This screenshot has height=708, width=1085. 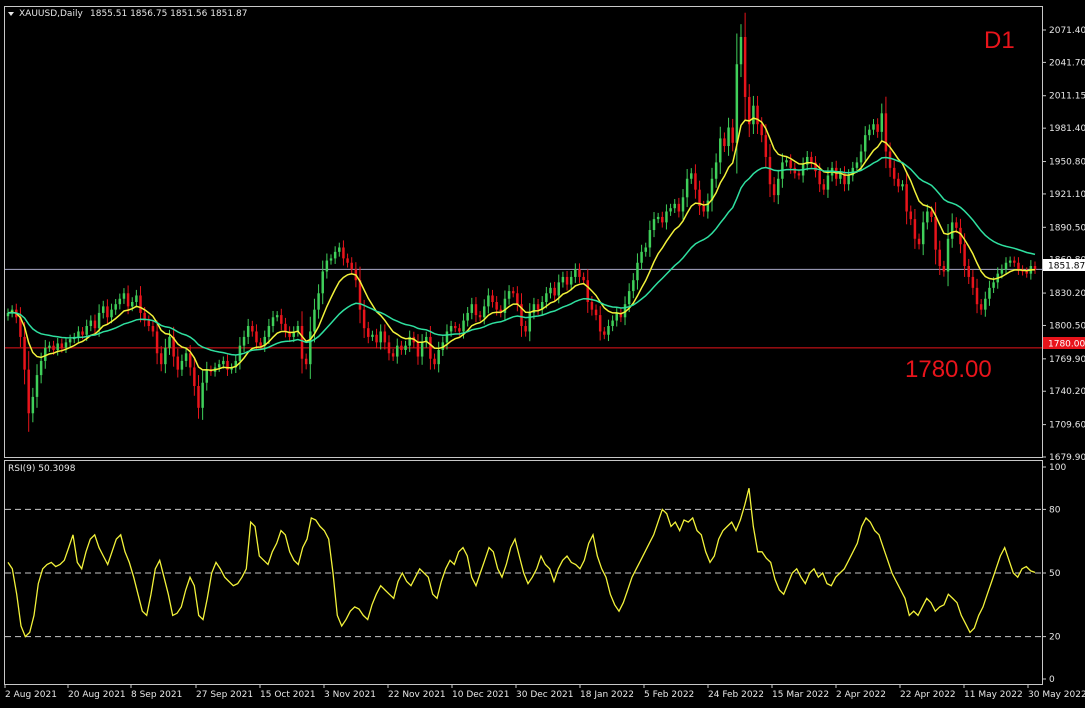 What do you see at coordinates (156, 695) in the screenshot?
I see `x-tick-label: 8 Sep 2021` at bounding box center [156, 695].